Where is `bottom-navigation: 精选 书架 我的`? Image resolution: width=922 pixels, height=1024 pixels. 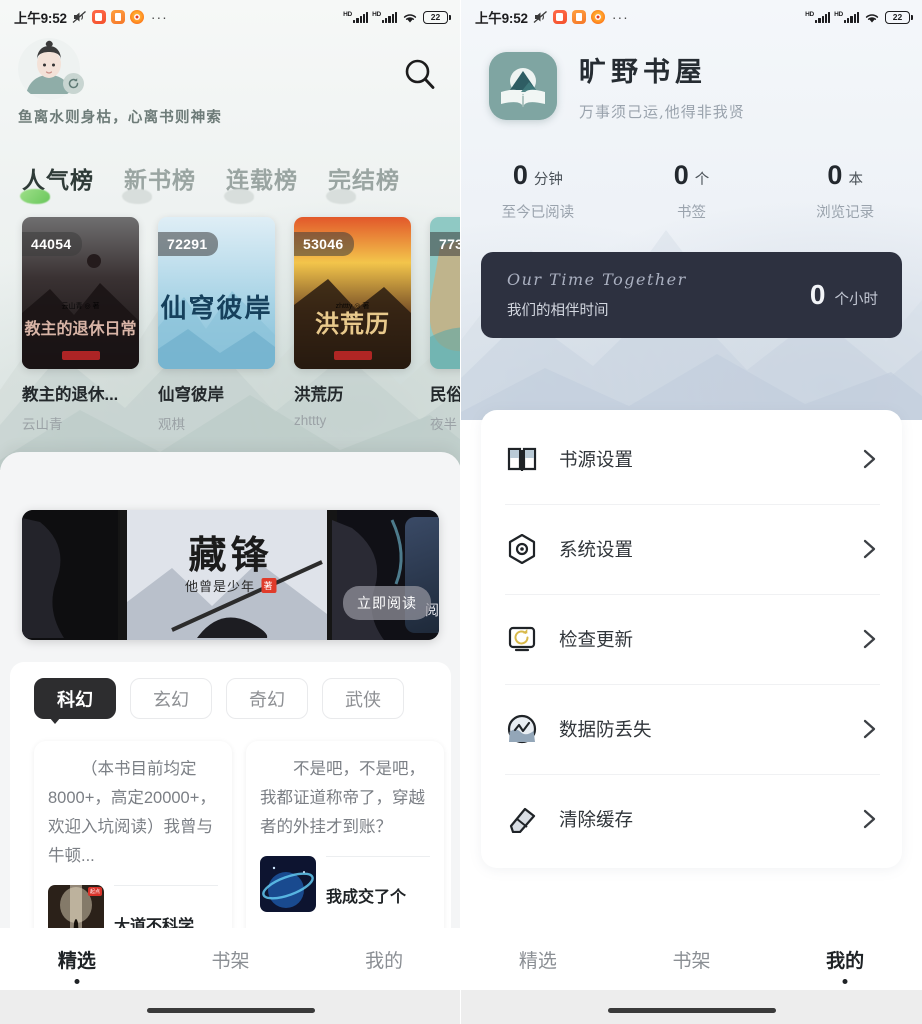
bottom-navigation: 精选 书架 我的 is located at coordinates (691, 976).